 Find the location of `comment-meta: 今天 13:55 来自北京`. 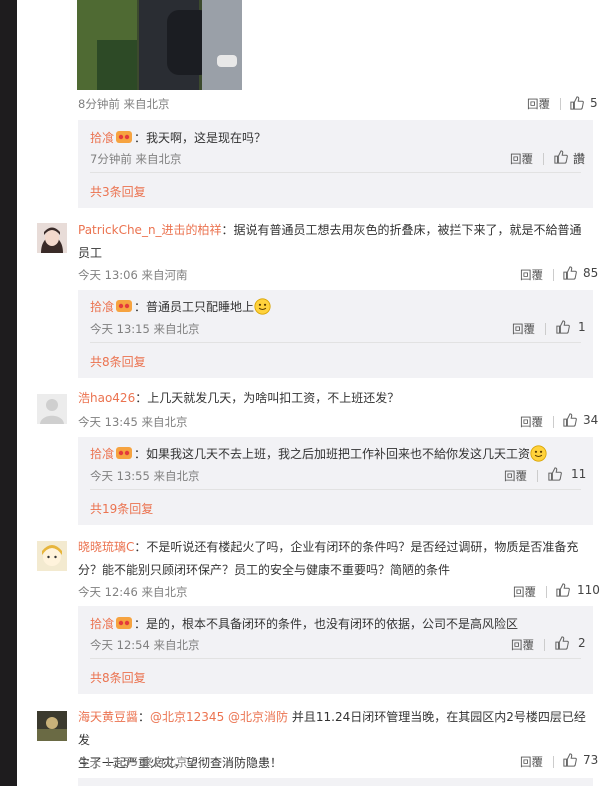

comment-meta: 今天 13:55 来自北京 is located at coordinates (133, 762).